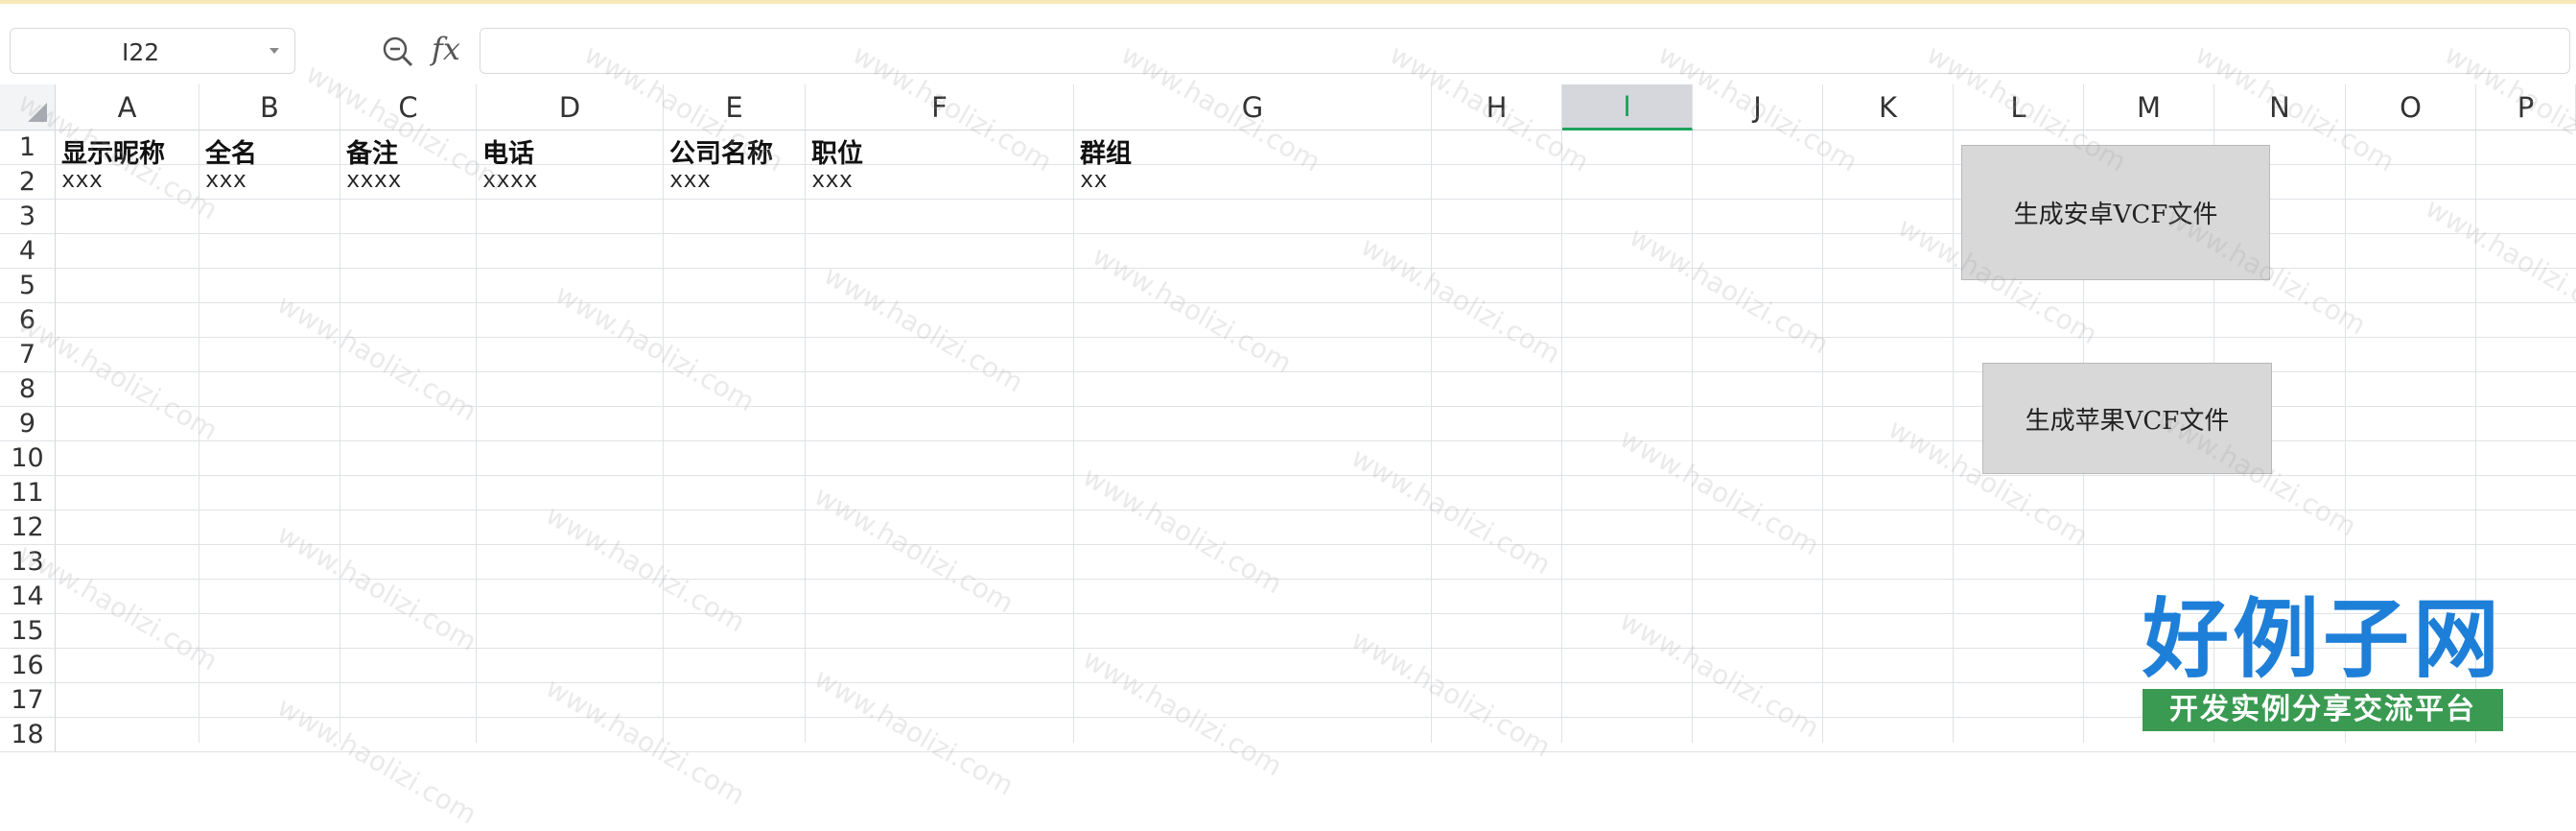 The image size is (2576, 831). What do you see at coordinates (28, 286) in the screenshot?
I see `row-header-5: 5` at bounding box center [28, 286].